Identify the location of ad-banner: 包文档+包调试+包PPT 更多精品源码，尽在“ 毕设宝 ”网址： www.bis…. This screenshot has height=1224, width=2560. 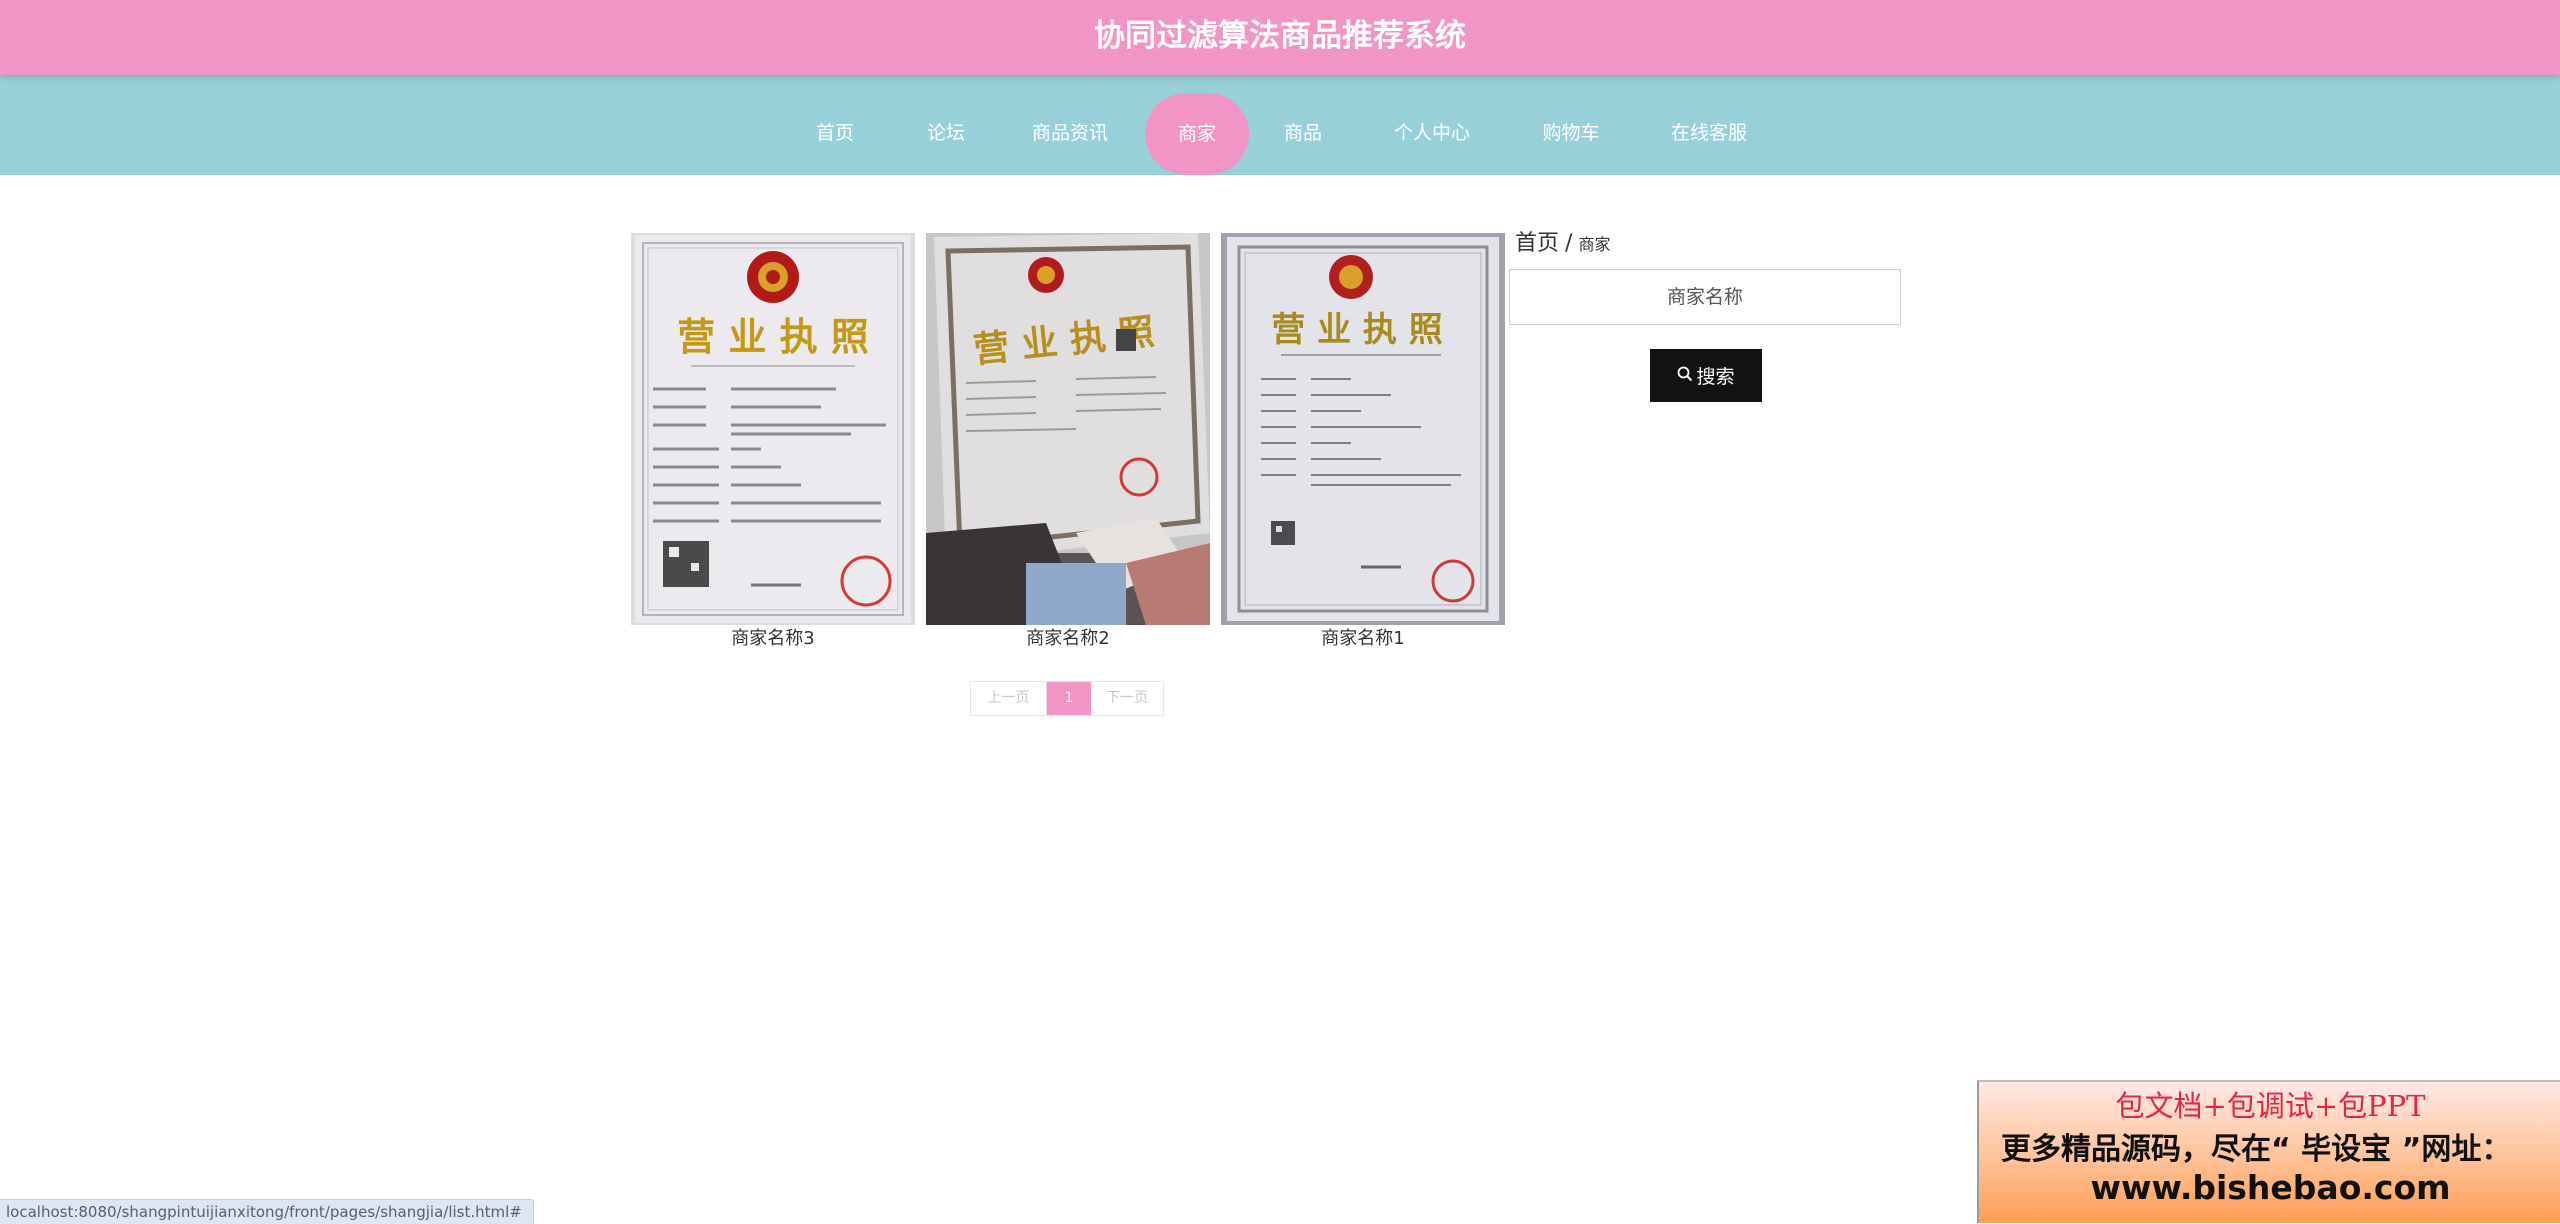
(2268, 1151).